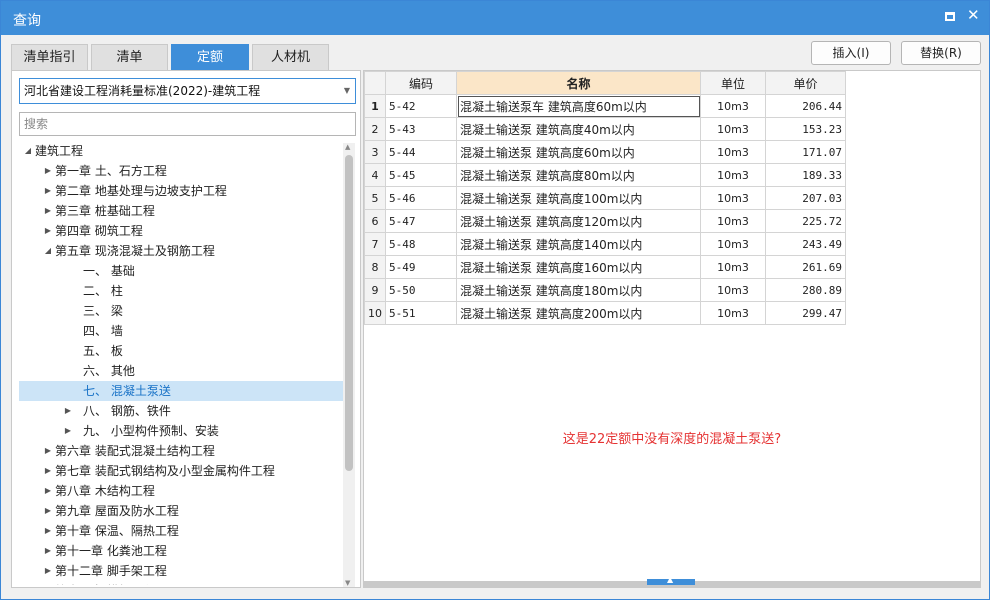 This screenshot has height=600, width=990. I want to click on tree-item: ◢ 建筑工程, so click(181, 151).